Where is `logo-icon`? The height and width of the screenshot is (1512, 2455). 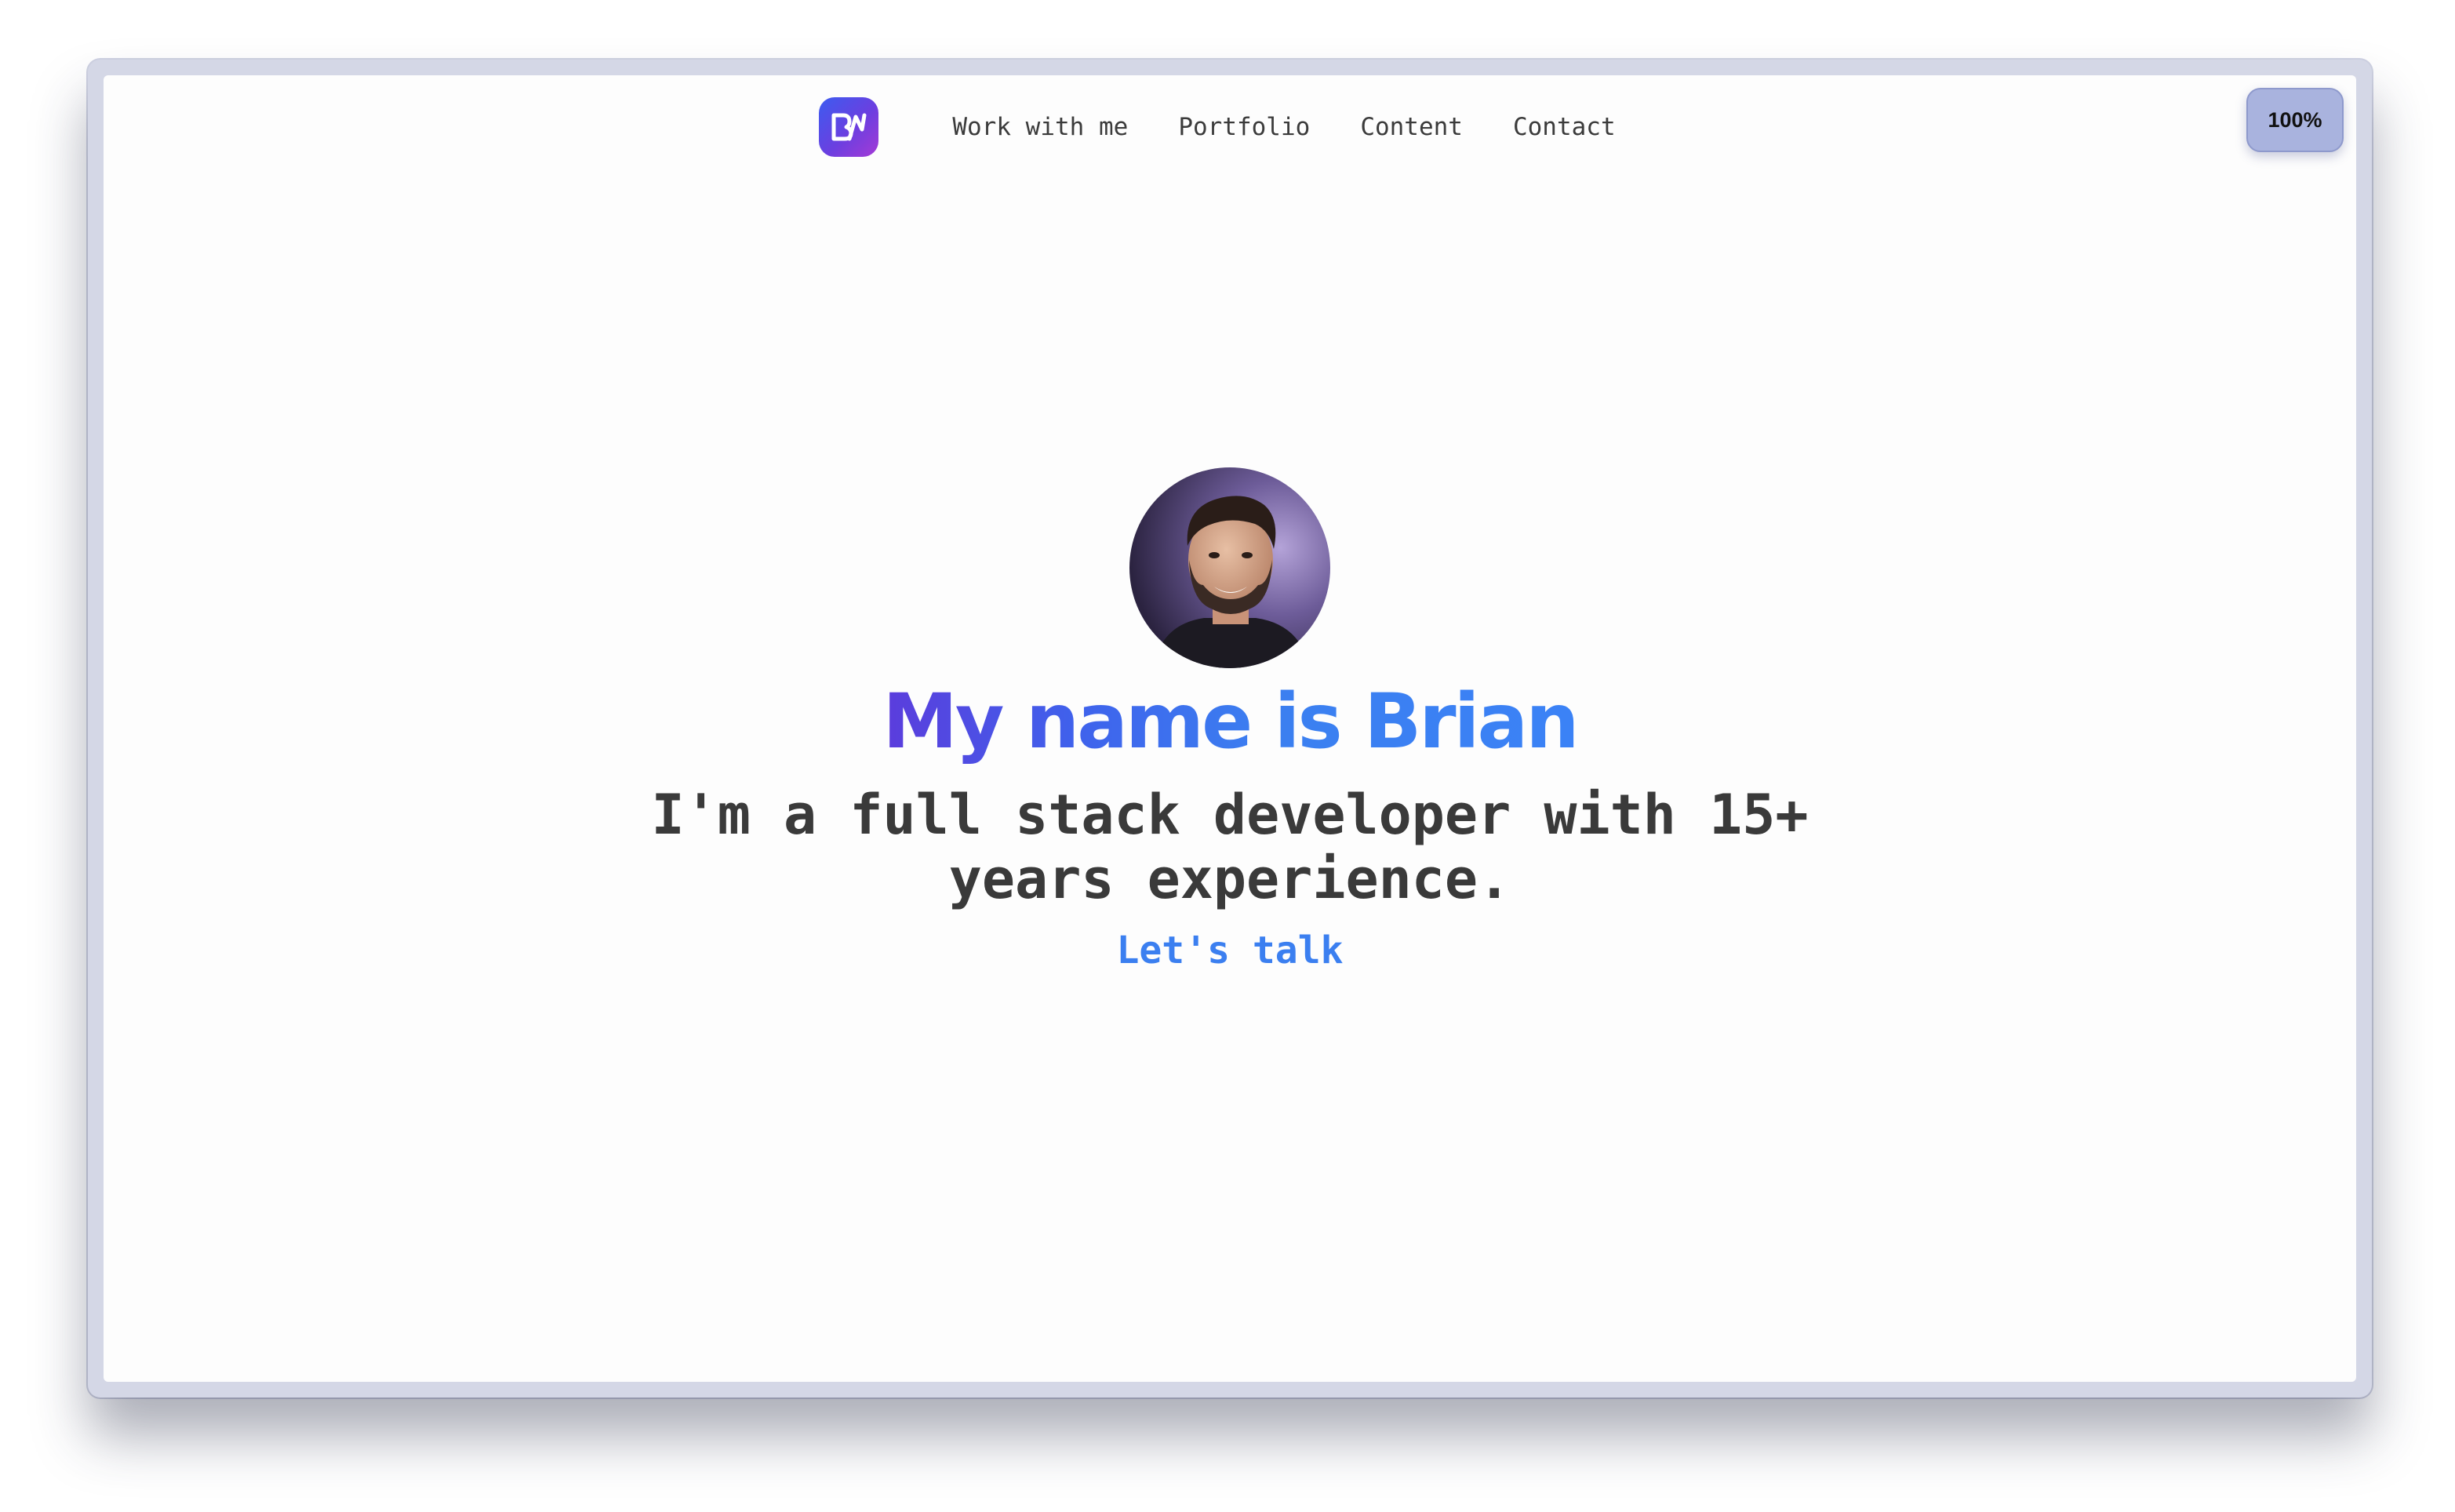 logo-icon is located at coordinates (849, 127).